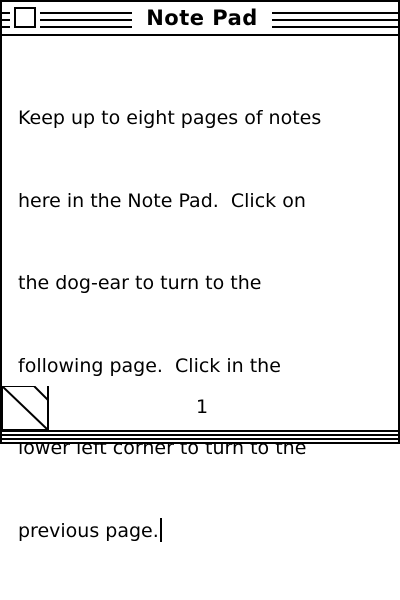 The image size is (400, 600). Describe the element at coordinates (202, 407) in the screenshot. I see `page-number: 1` at that location.